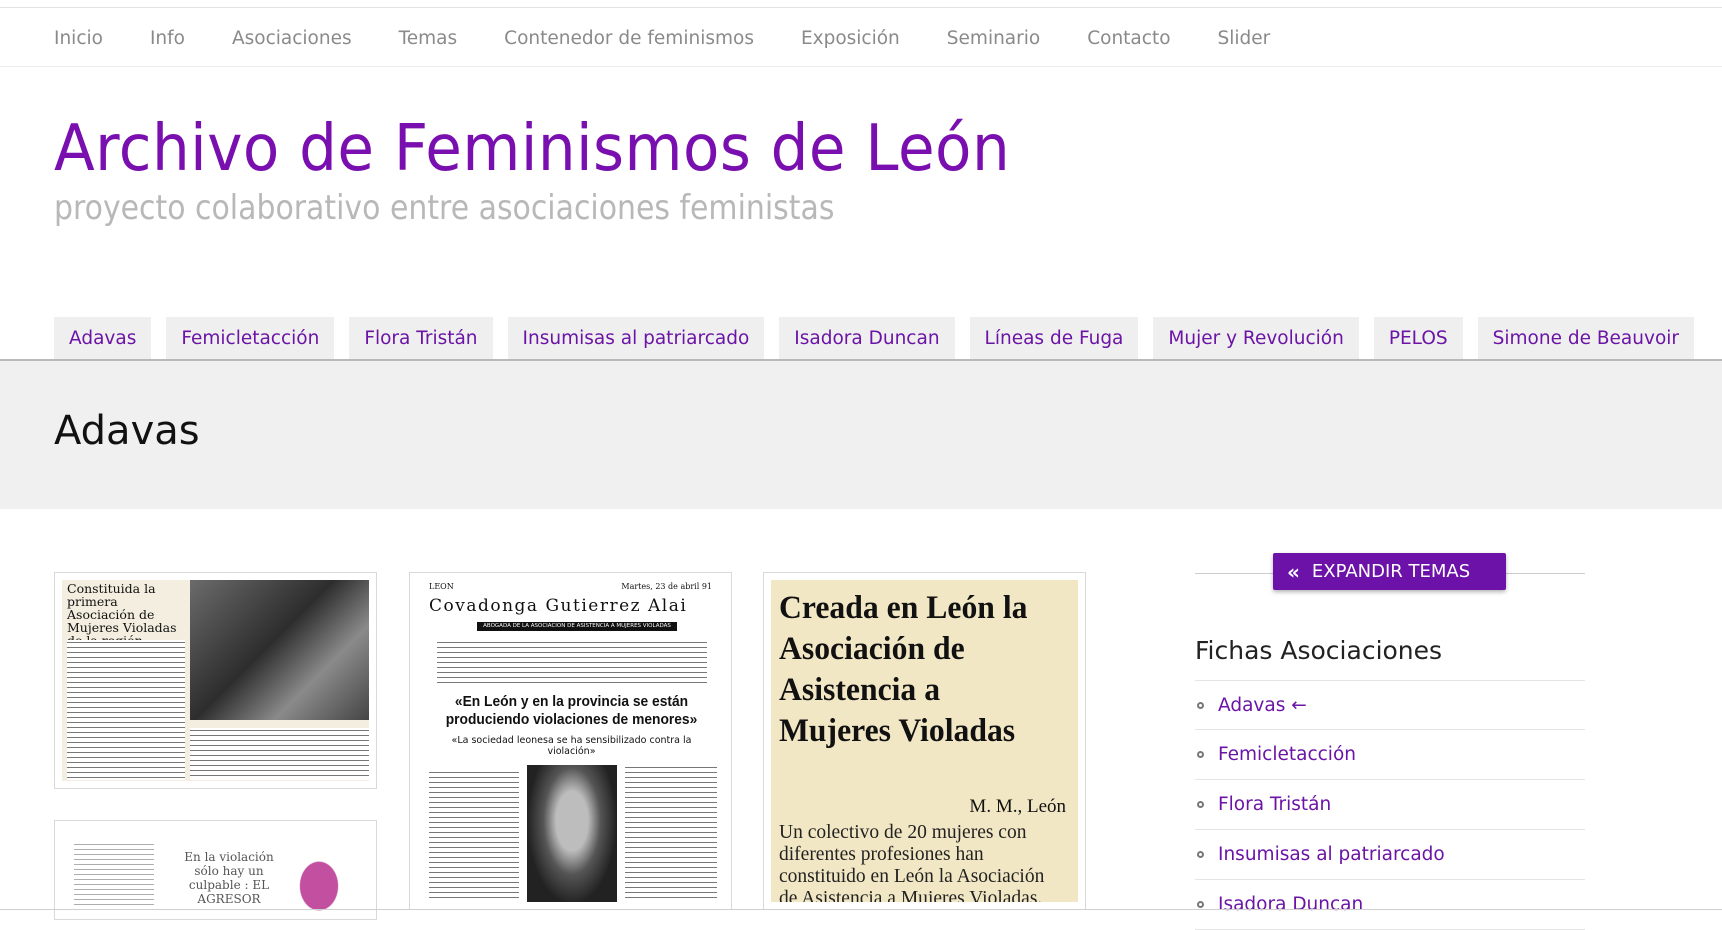 The image size is (1722, 930). I want to click on tab-femicletaccion: Femicletacción, so click(250, 338).